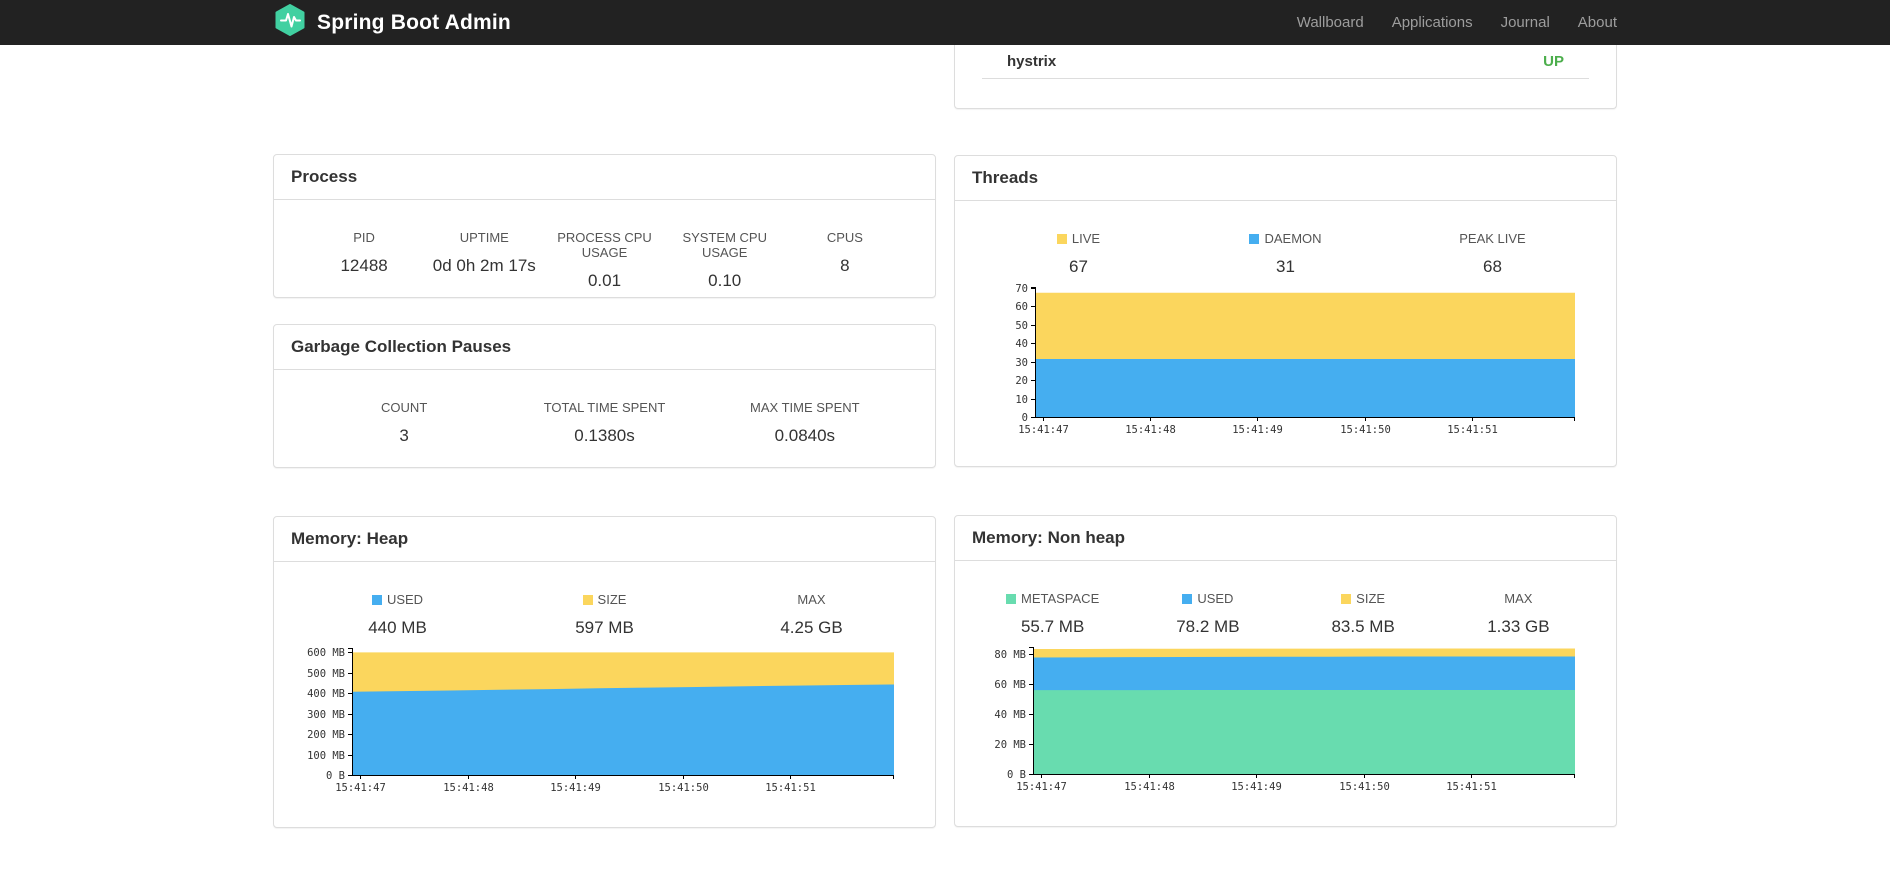  I want to click on svg-text: 200 MB, so click(326, 735).